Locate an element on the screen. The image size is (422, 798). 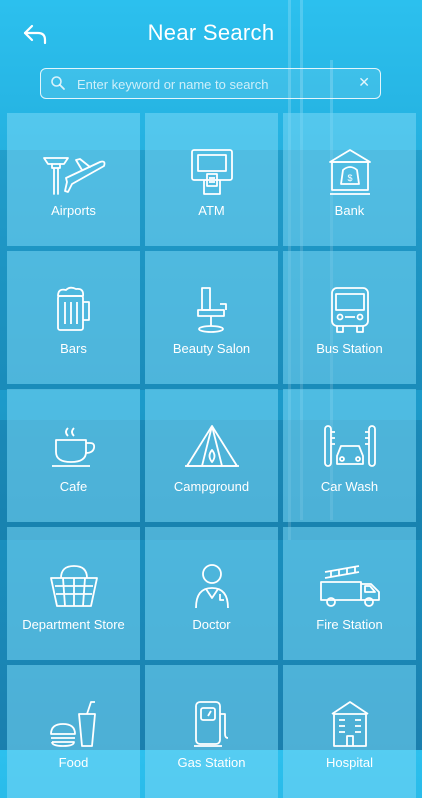
doctor-icon is located at coordinates (212, 586).